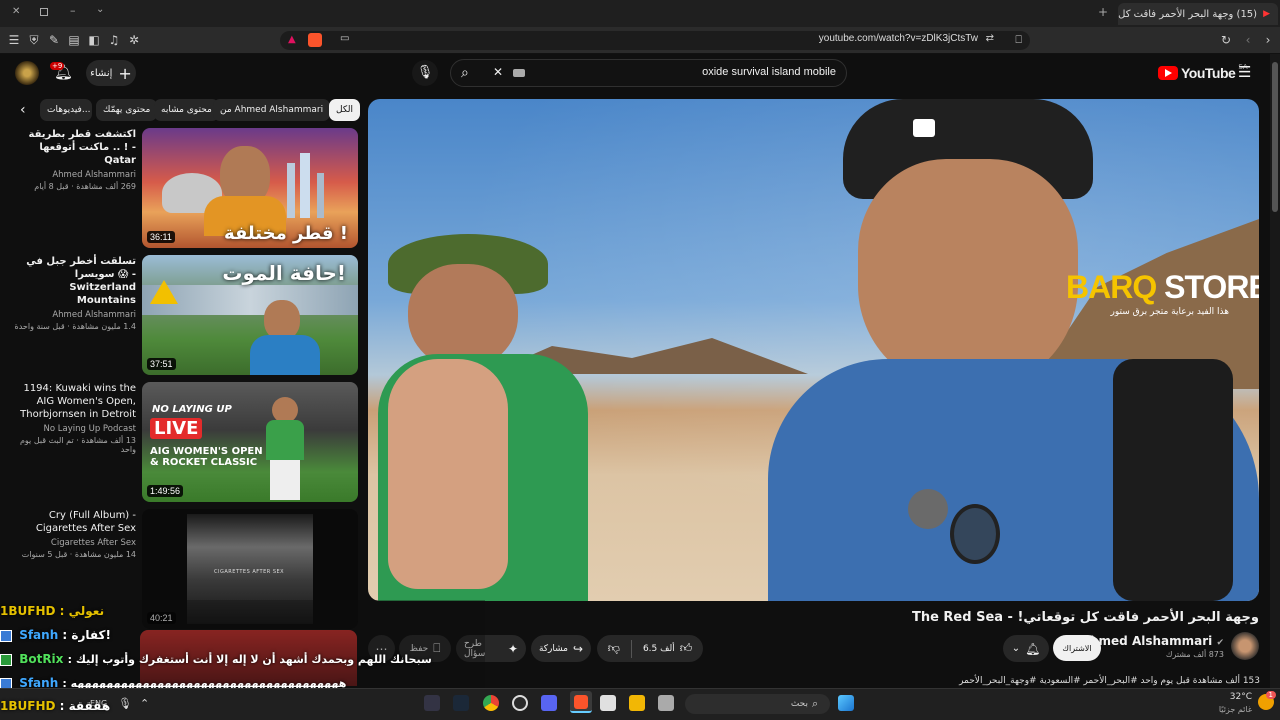  I want to click on recommendation-channel: No Laying Up Podcast, so click(73, 429).